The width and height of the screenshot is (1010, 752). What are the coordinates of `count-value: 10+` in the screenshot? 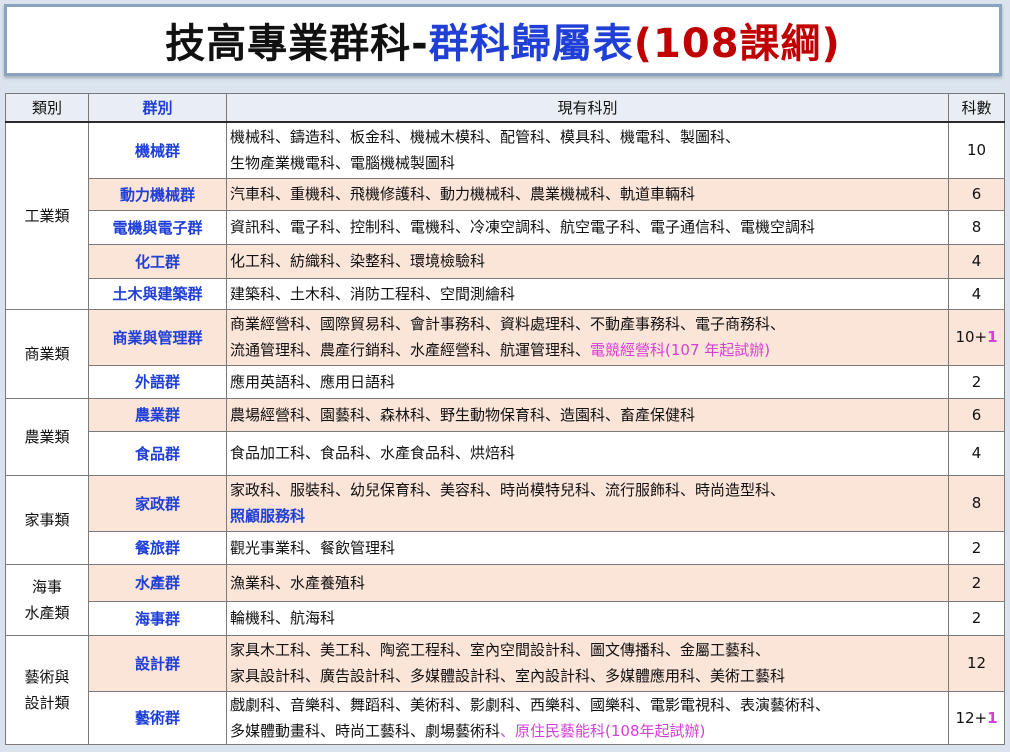 It's located at (971, 337).